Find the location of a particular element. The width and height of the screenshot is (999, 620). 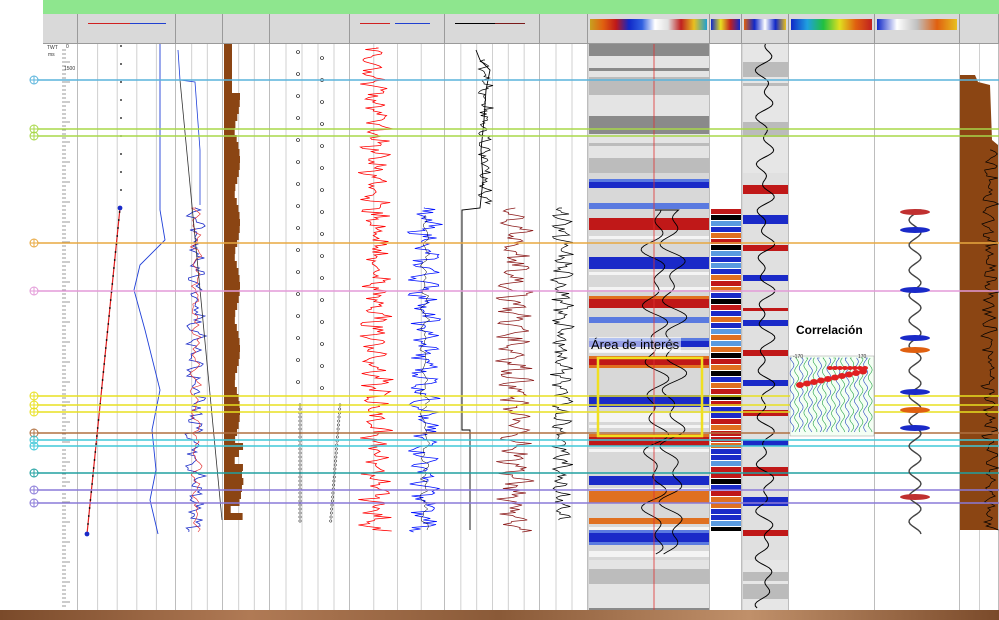

log6-step is located at coordinates (476, 289).